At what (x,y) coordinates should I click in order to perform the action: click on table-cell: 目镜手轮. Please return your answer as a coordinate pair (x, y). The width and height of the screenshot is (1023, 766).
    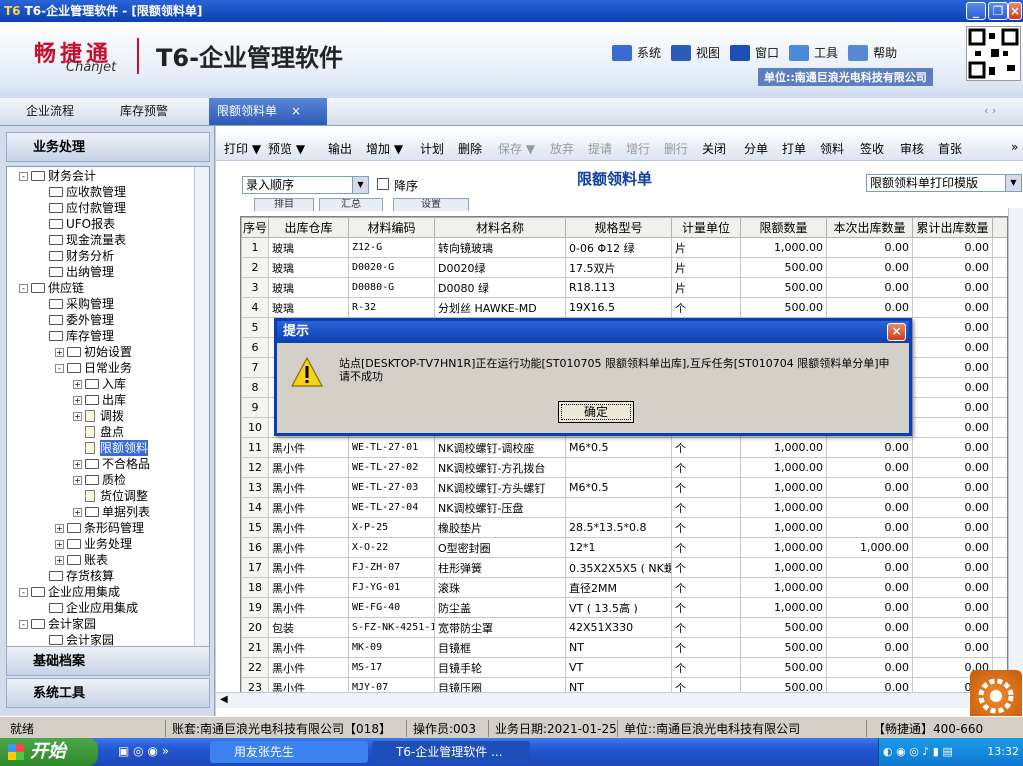
    Looking at the image, I should click on (500, 667).